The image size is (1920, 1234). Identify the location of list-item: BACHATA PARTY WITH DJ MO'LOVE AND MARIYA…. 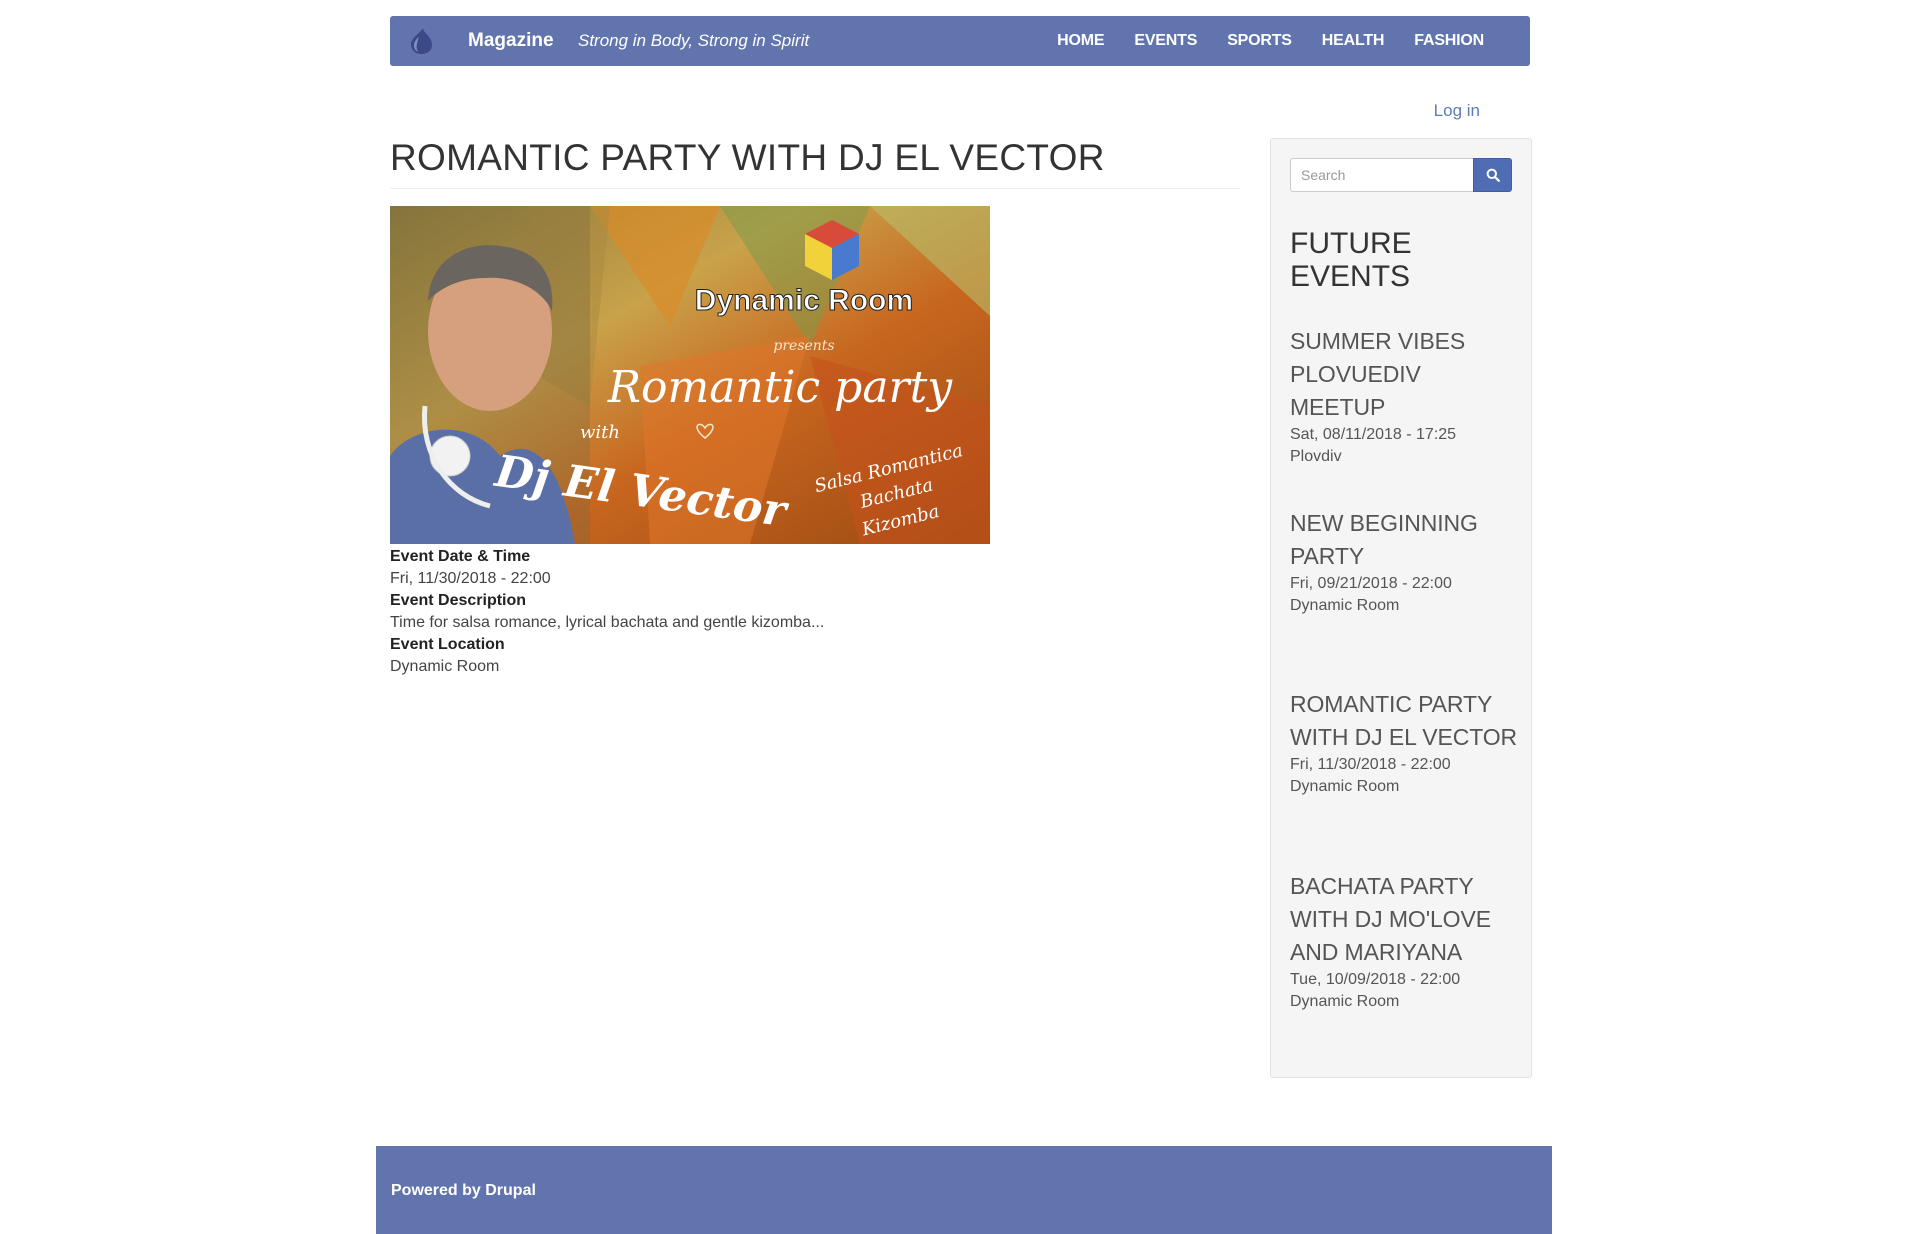
(1405, 941).